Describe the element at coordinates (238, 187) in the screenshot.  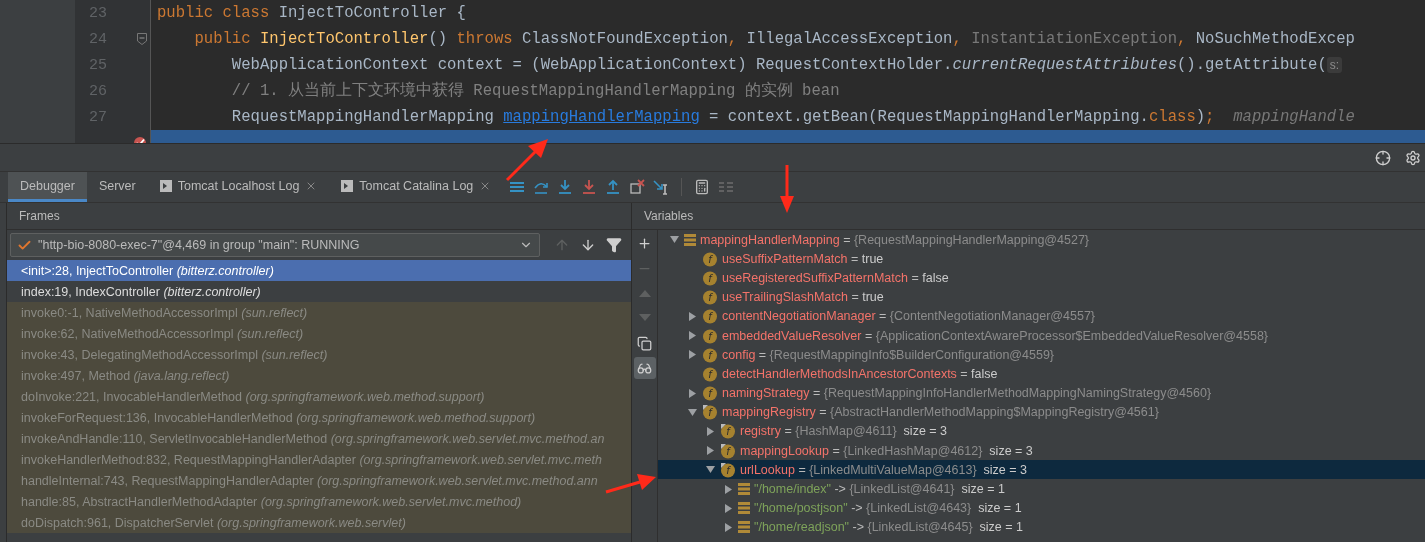
I see `tab: Tomcat Localhost Log` at that location.